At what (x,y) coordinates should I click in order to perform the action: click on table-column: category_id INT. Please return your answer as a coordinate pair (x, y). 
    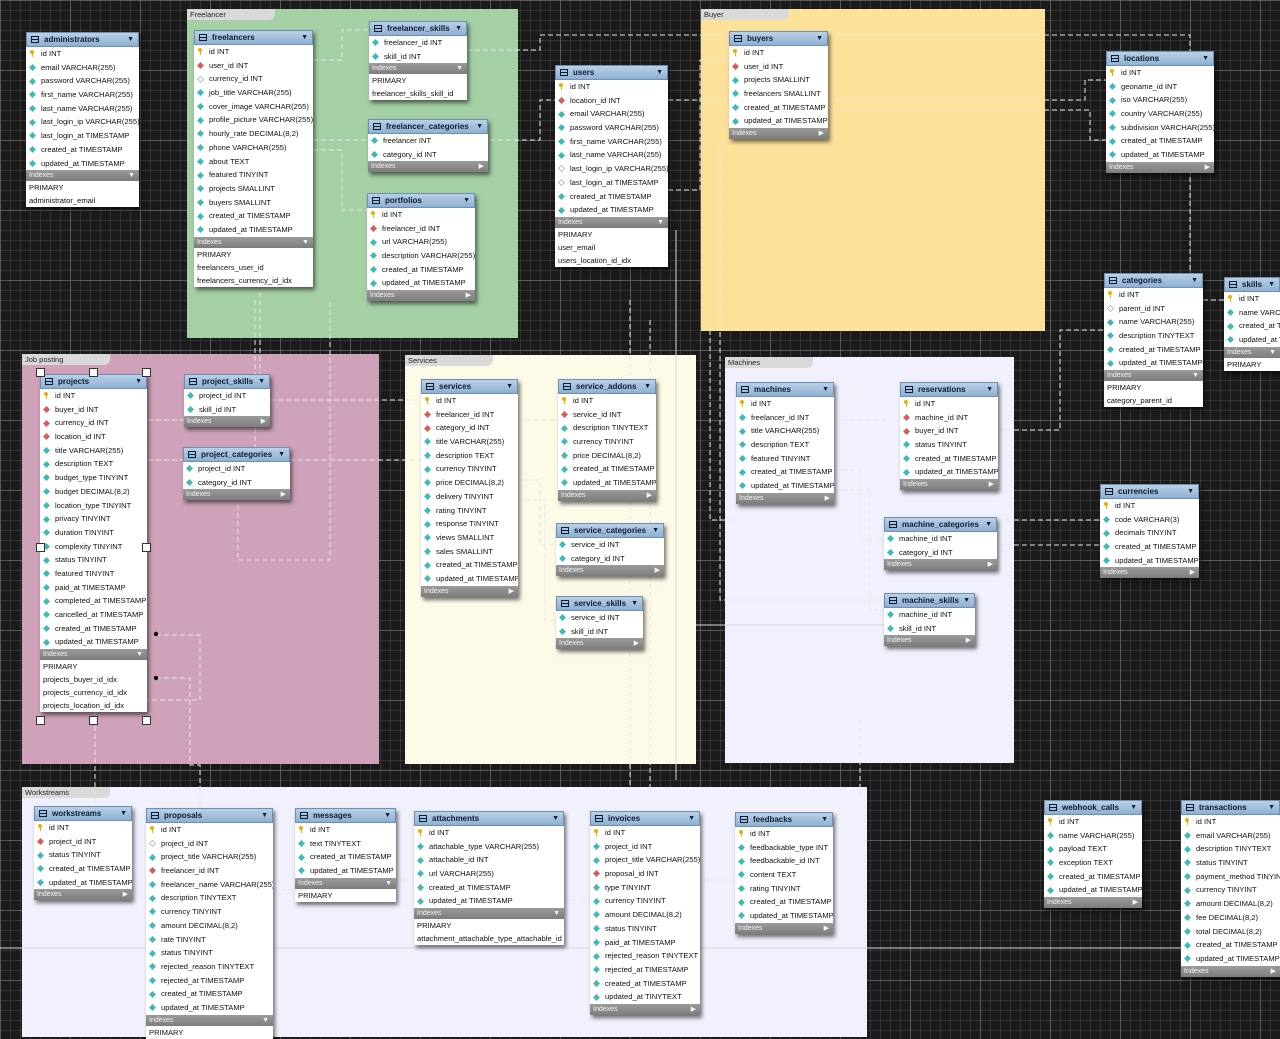
    Looking at the image, I should click on (610, 559).